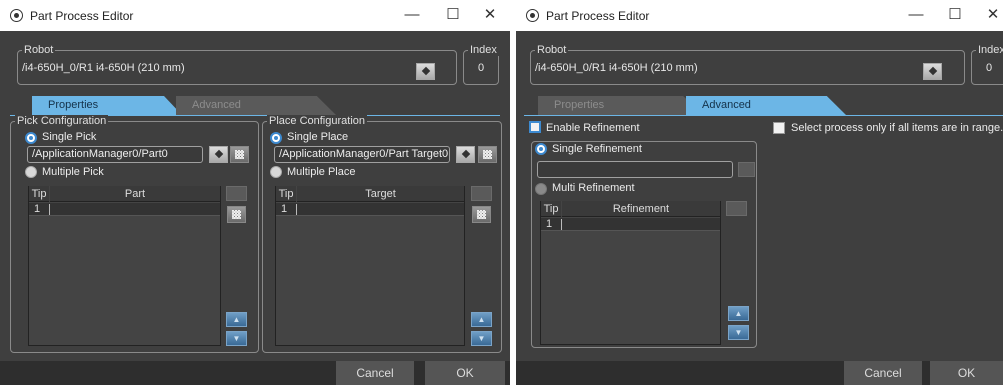 The width and height of the screenshot is (1003, 385). What do you see at coordinates (763, 115) in the screenshot?
I see `tab-underline` at bounding box center [763, 115].